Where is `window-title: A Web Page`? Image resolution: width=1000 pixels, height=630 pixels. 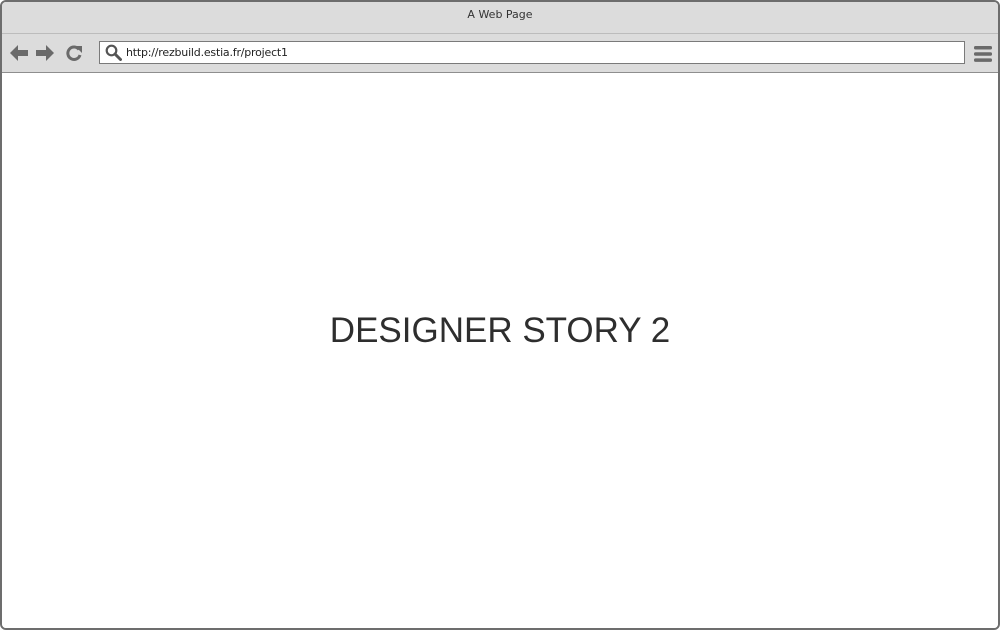 window-title: A Web Page is located at coordinates (500, 14).